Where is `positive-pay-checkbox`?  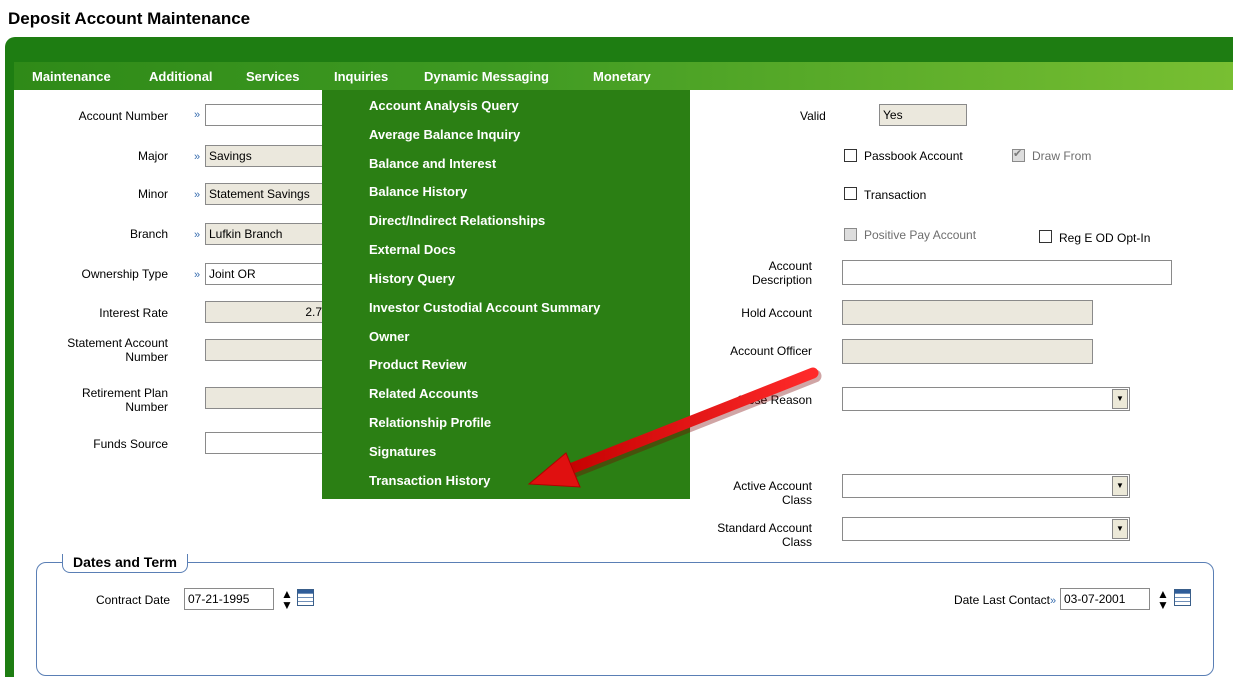 positive-pay-checkbox is located at coordinates (850, 234).